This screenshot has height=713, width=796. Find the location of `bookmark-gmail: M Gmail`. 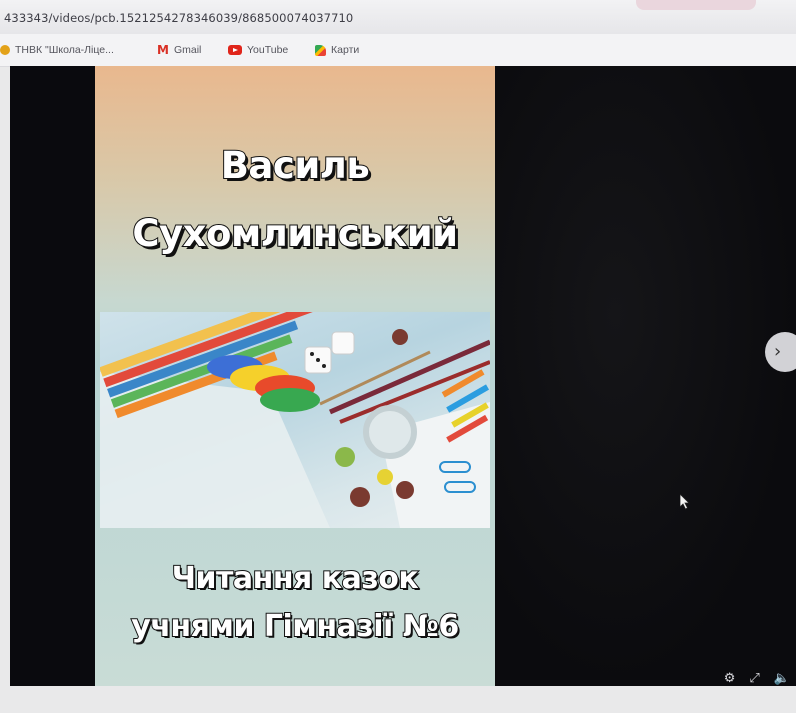

bookmark-gmail: M Gmail is located at coordinates (179, 50).